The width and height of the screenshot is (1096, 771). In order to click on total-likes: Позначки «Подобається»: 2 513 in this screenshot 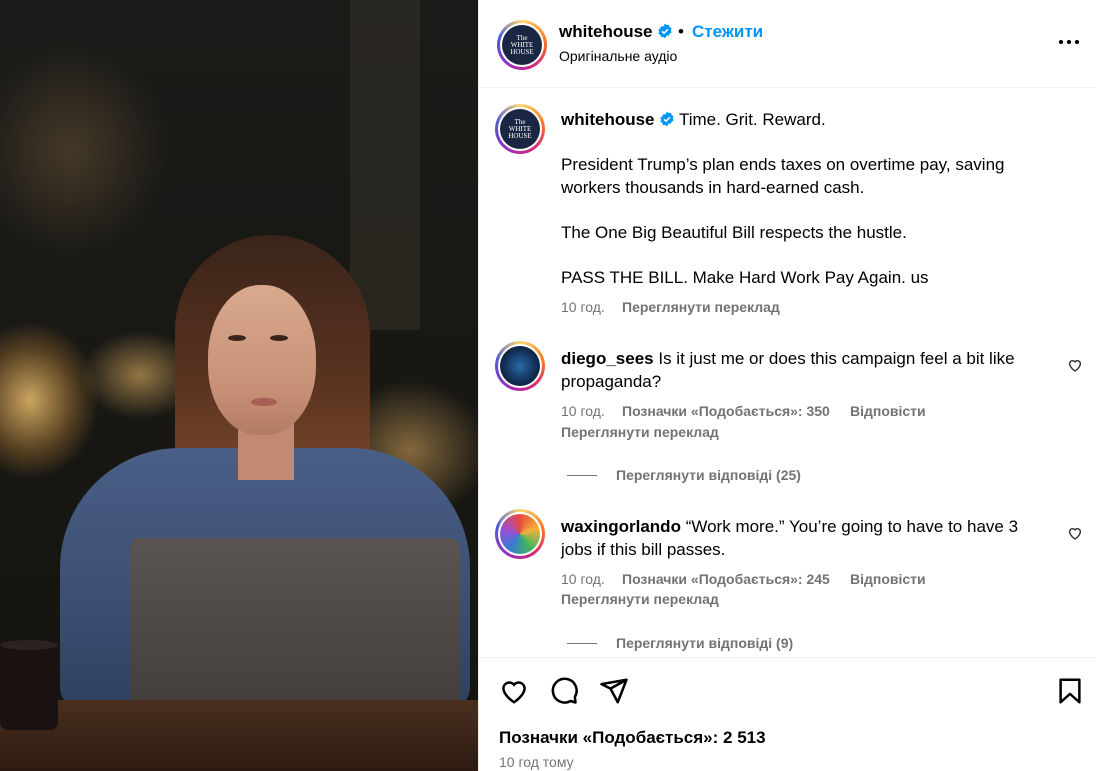, I will do `click(632, 738)`.